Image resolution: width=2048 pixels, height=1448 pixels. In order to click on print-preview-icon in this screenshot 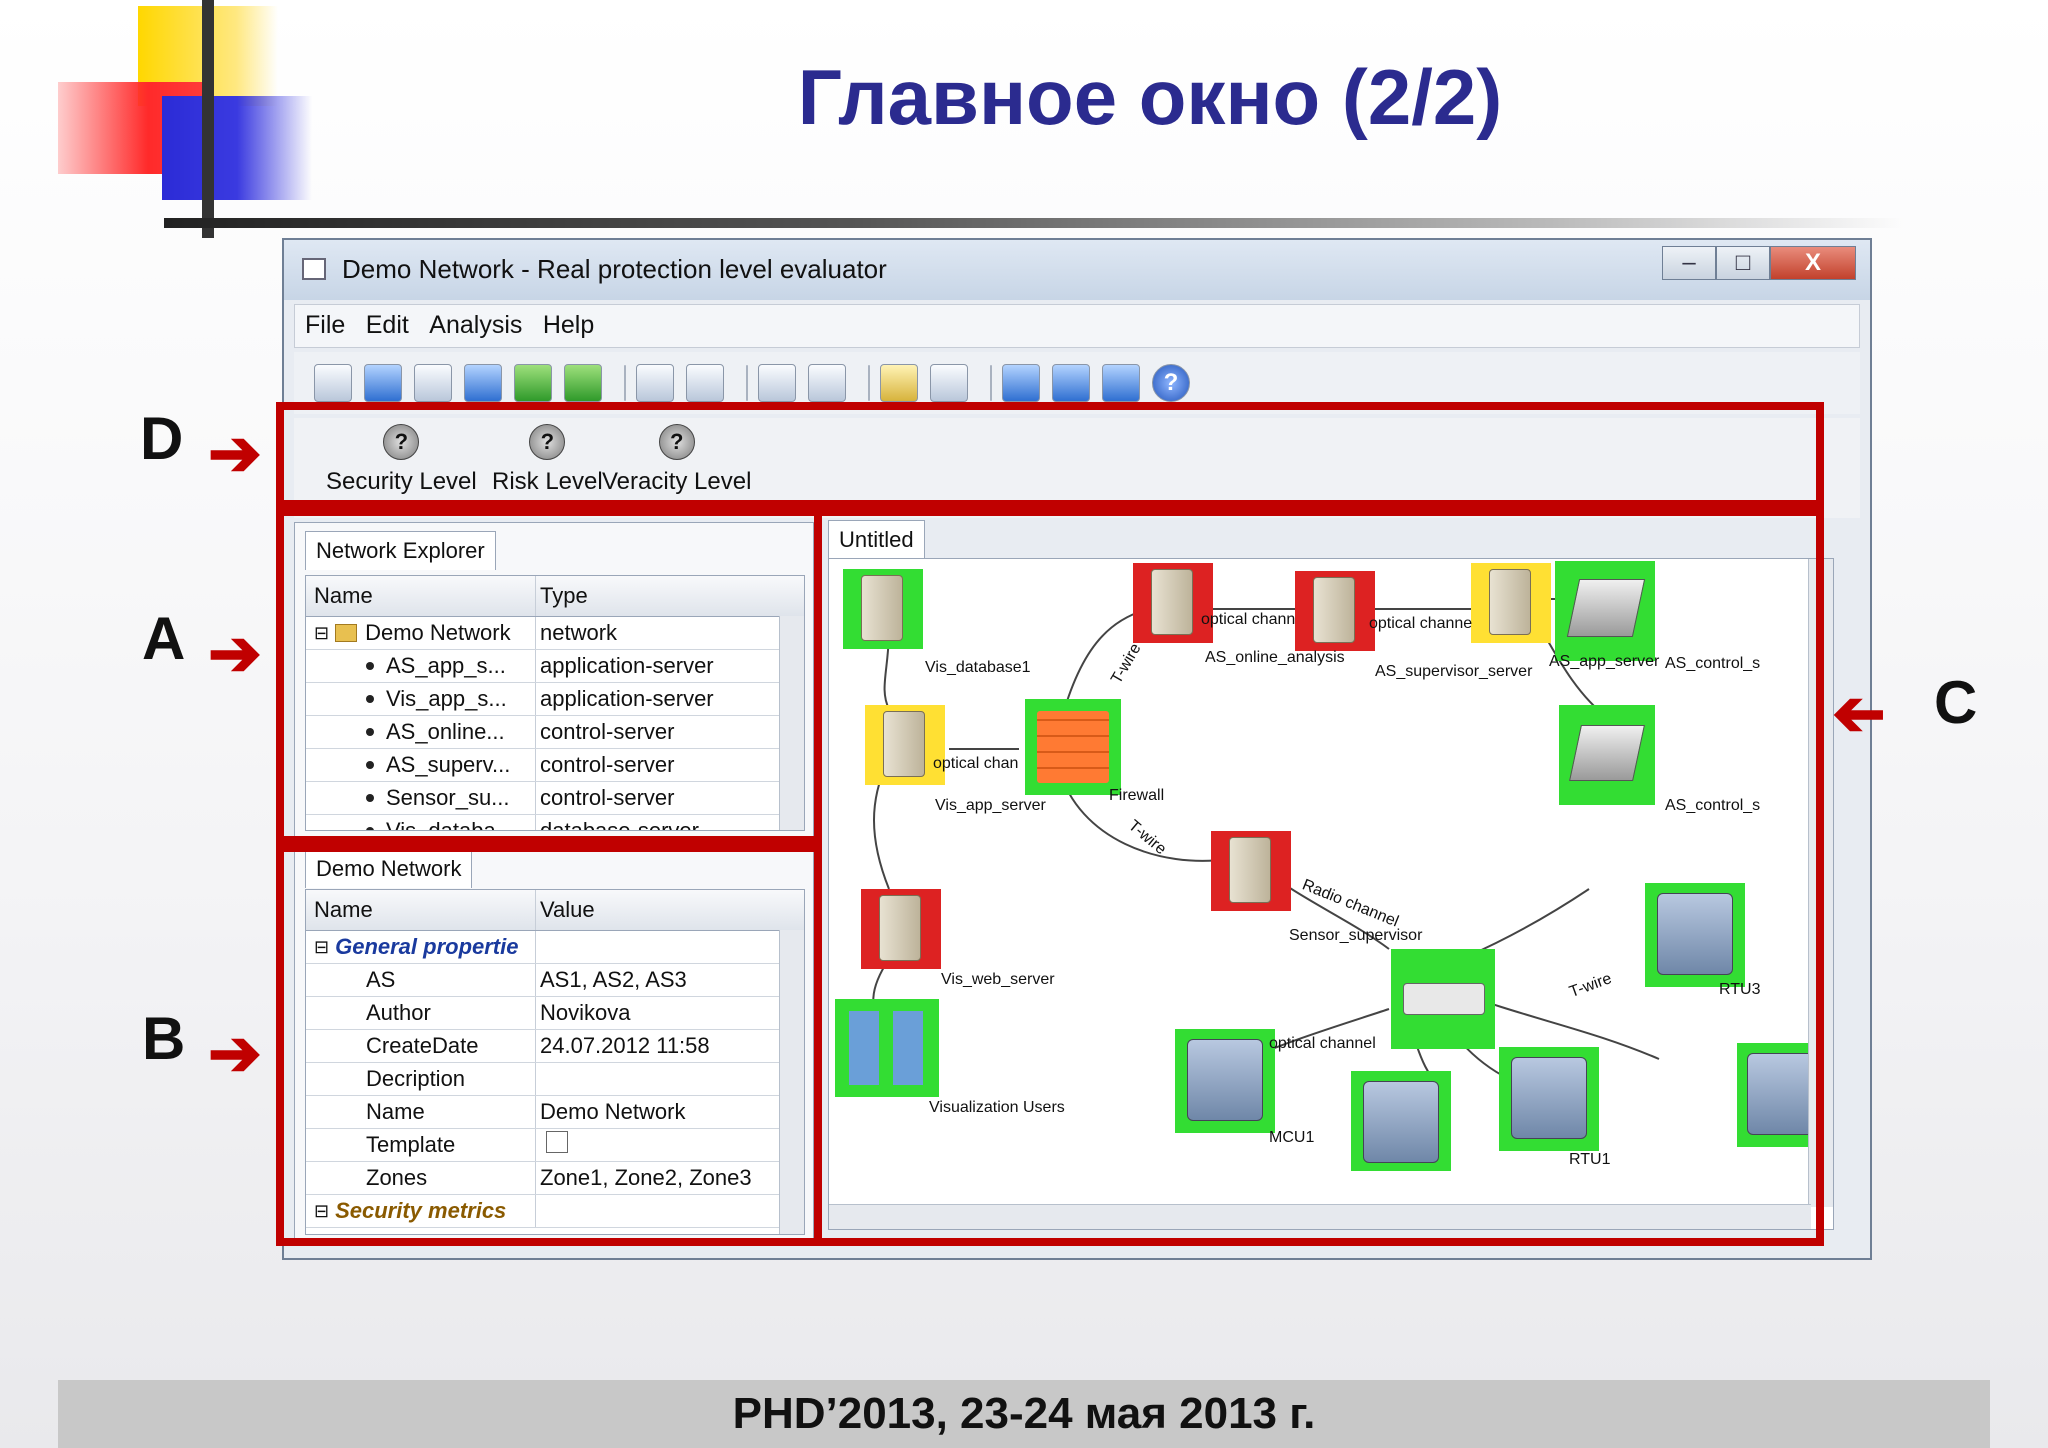, I will do `click(655, 383)`.